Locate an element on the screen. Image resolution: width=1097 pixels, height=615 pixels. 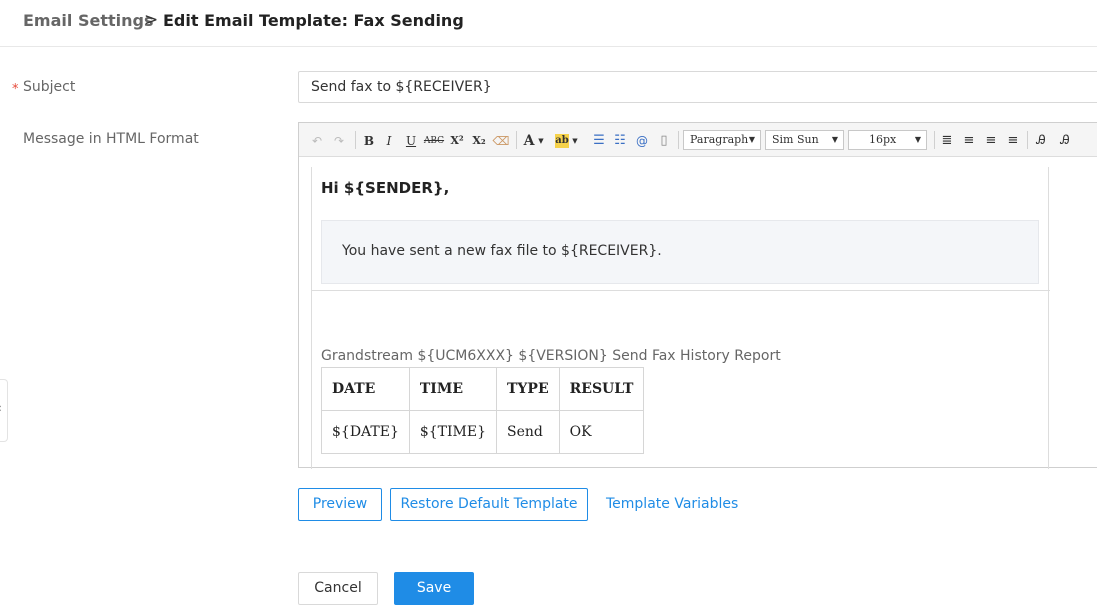
subject-input is located at coordinates (697, 87).